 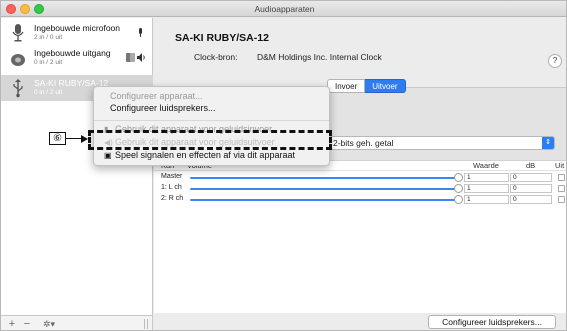 I want to click on header-waarde: Waarde, so click(x=486, y=165).